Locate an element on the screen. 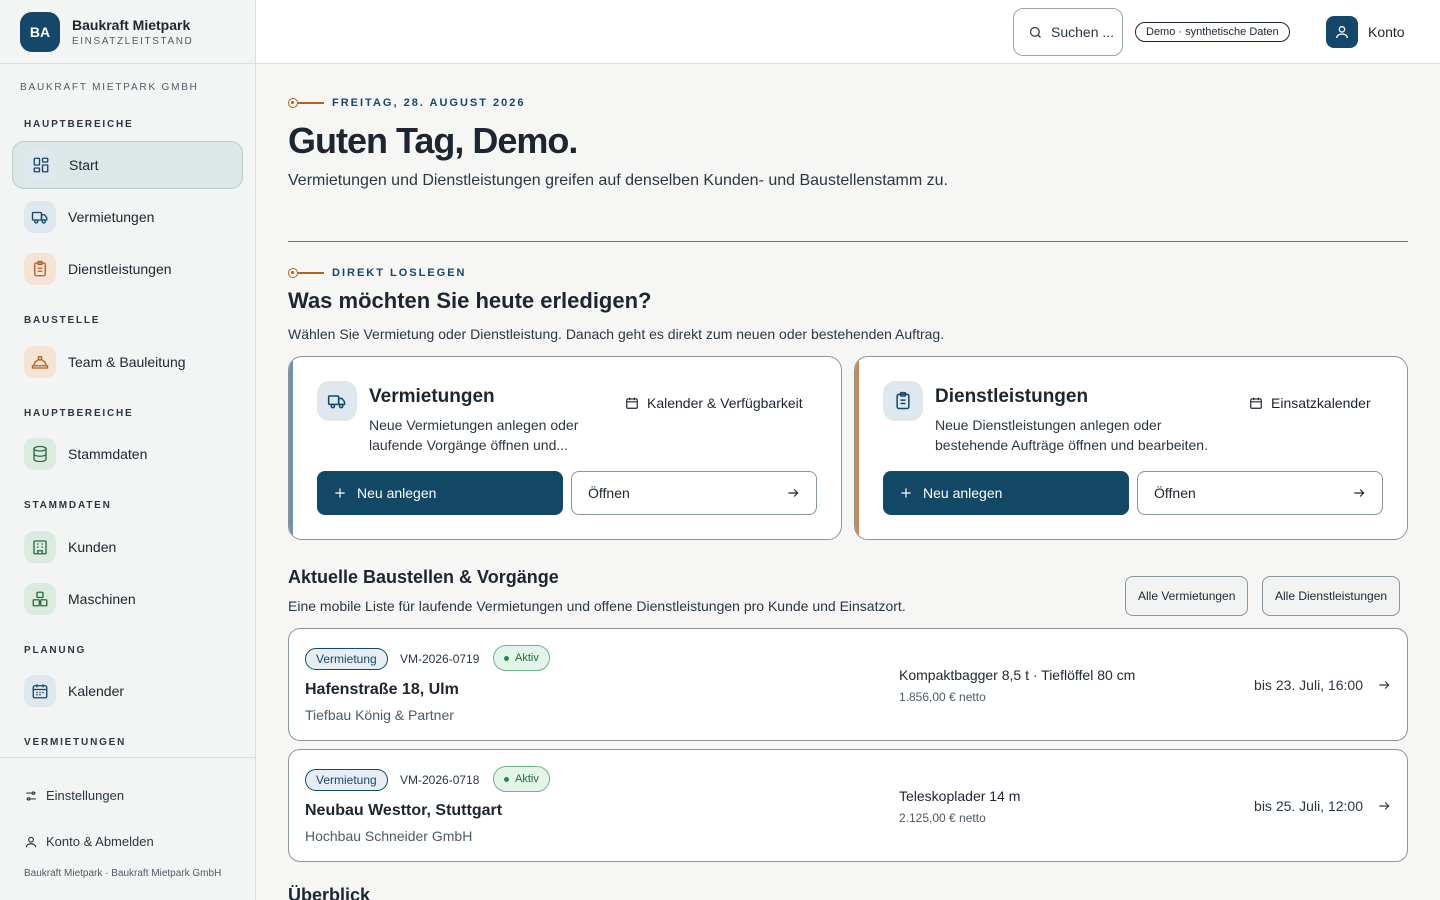 Image resolution: width=1440 pixels, height=900 pixels. rentals-open-button: Öffnen is located at coordinates (694, 493).